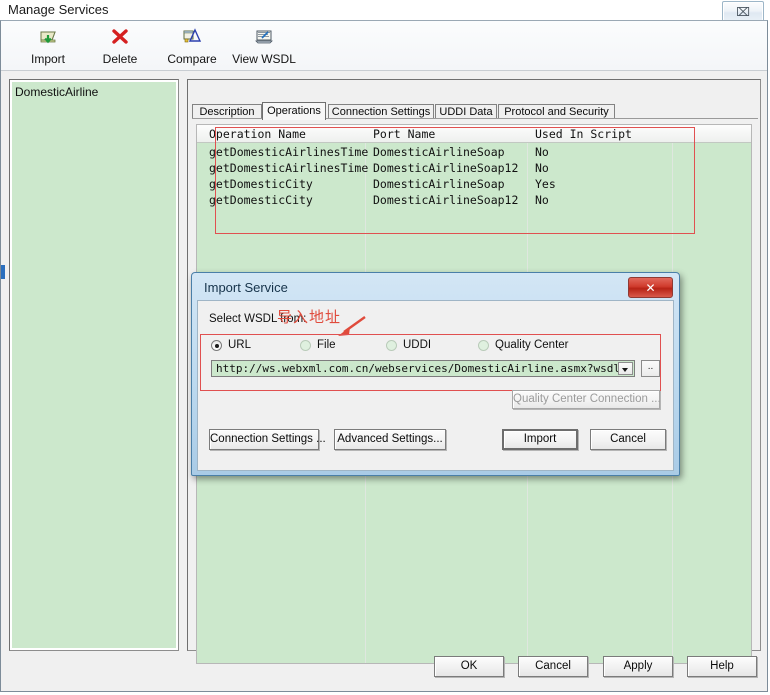  What do you see at coordinates (650, 368) in the screenshot?
I see `browse-button: ..` at bounding box center [650, 368].